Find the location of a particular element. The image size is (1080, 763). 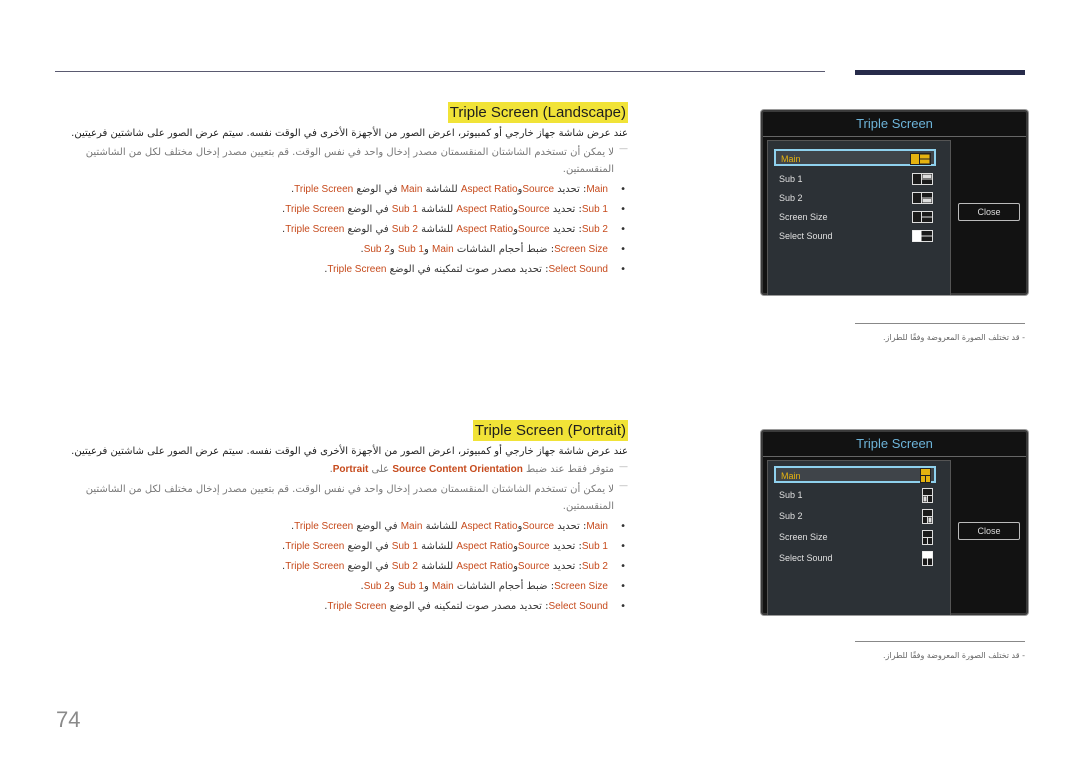

section-title: Triple Screen (Landscape) is located at coordinates (537, 112).